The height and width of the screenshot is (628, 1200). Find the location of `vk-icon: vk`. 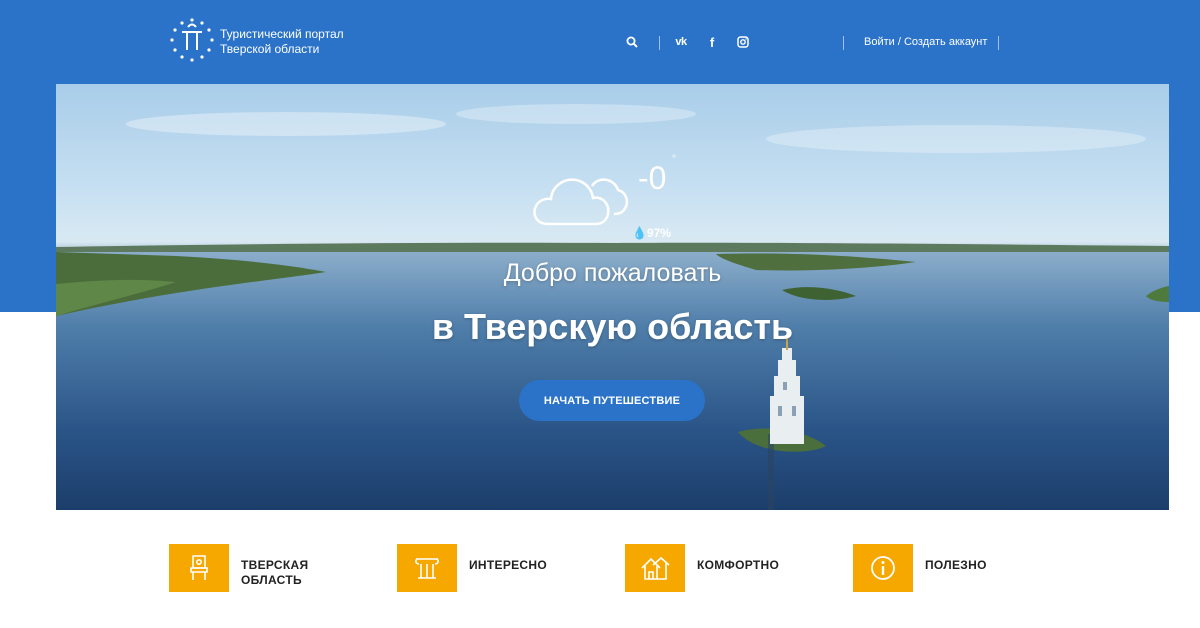

vk-icon: vk is located at coordinates (681, 42).